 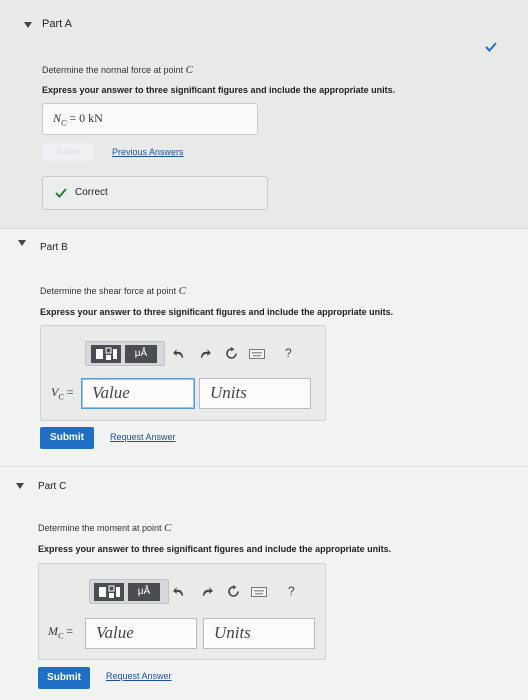 What do you see at coordinates (60, 632) in the screenshot?
I see `part-c-variable-label: MC =` at bounding box center [60, 632].